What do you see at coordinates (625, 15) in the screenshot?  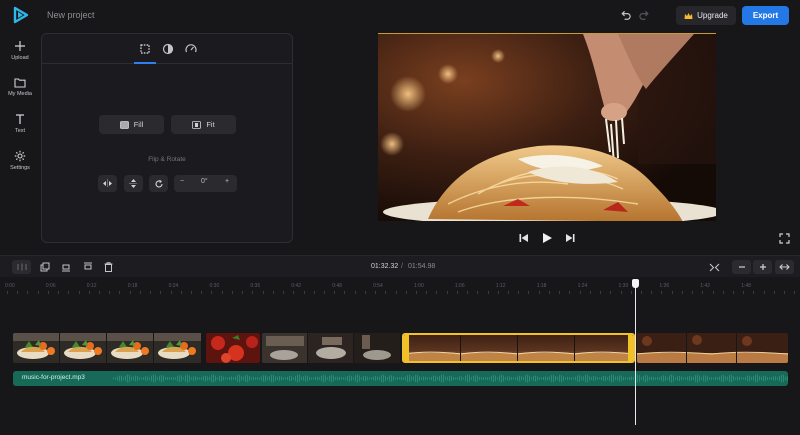 I see `undo-icon` at bounding box center [625, 15].